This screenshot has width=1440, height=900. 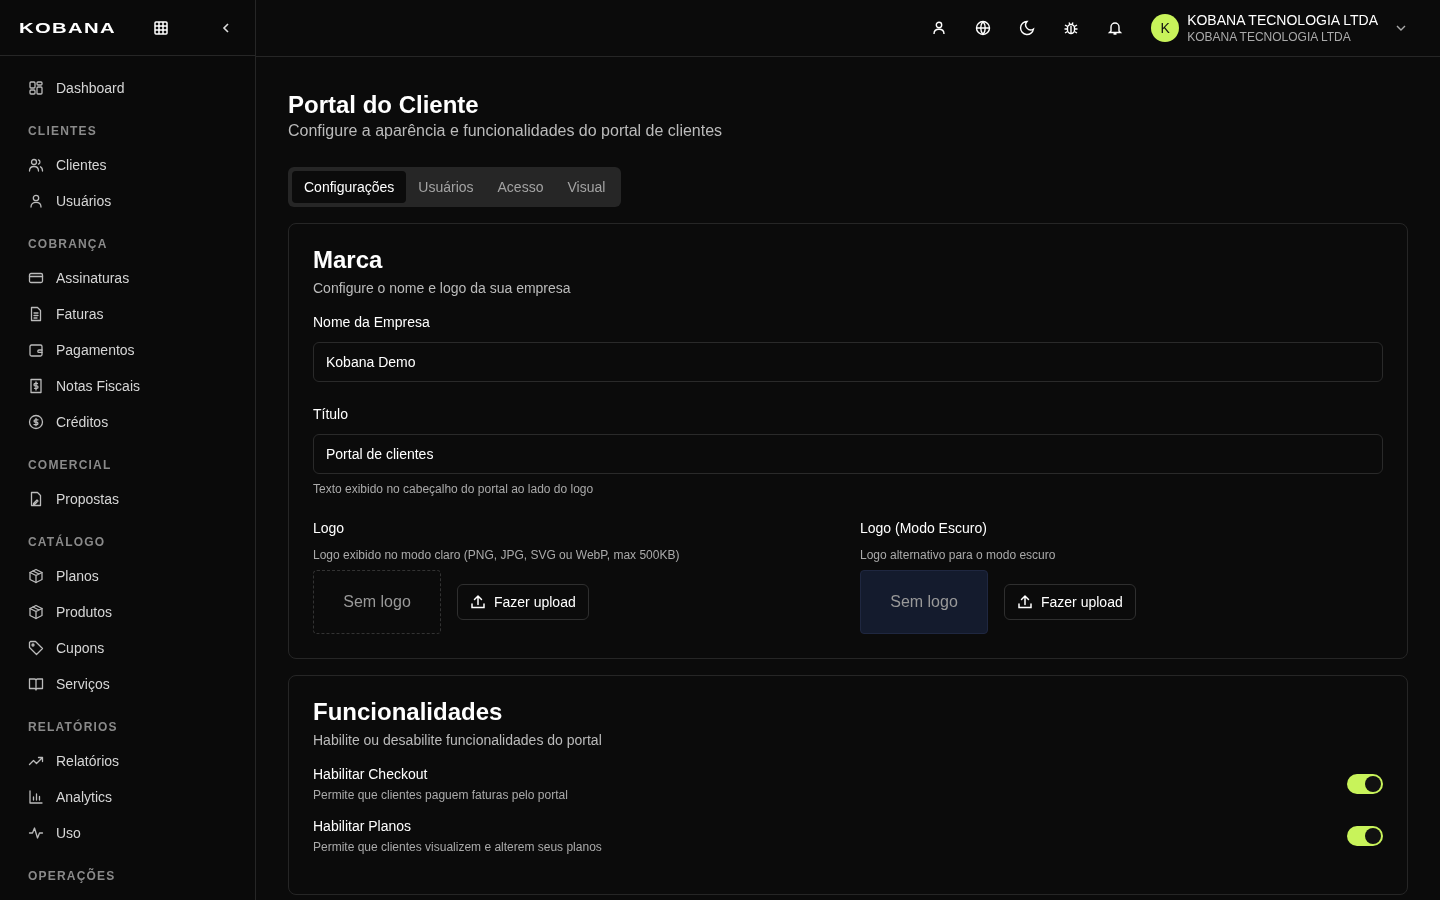 What do you see at coordinates (74, 761) in the screenshot?
I see `nav-item: Relatórios` at bounding box center [74, 761].